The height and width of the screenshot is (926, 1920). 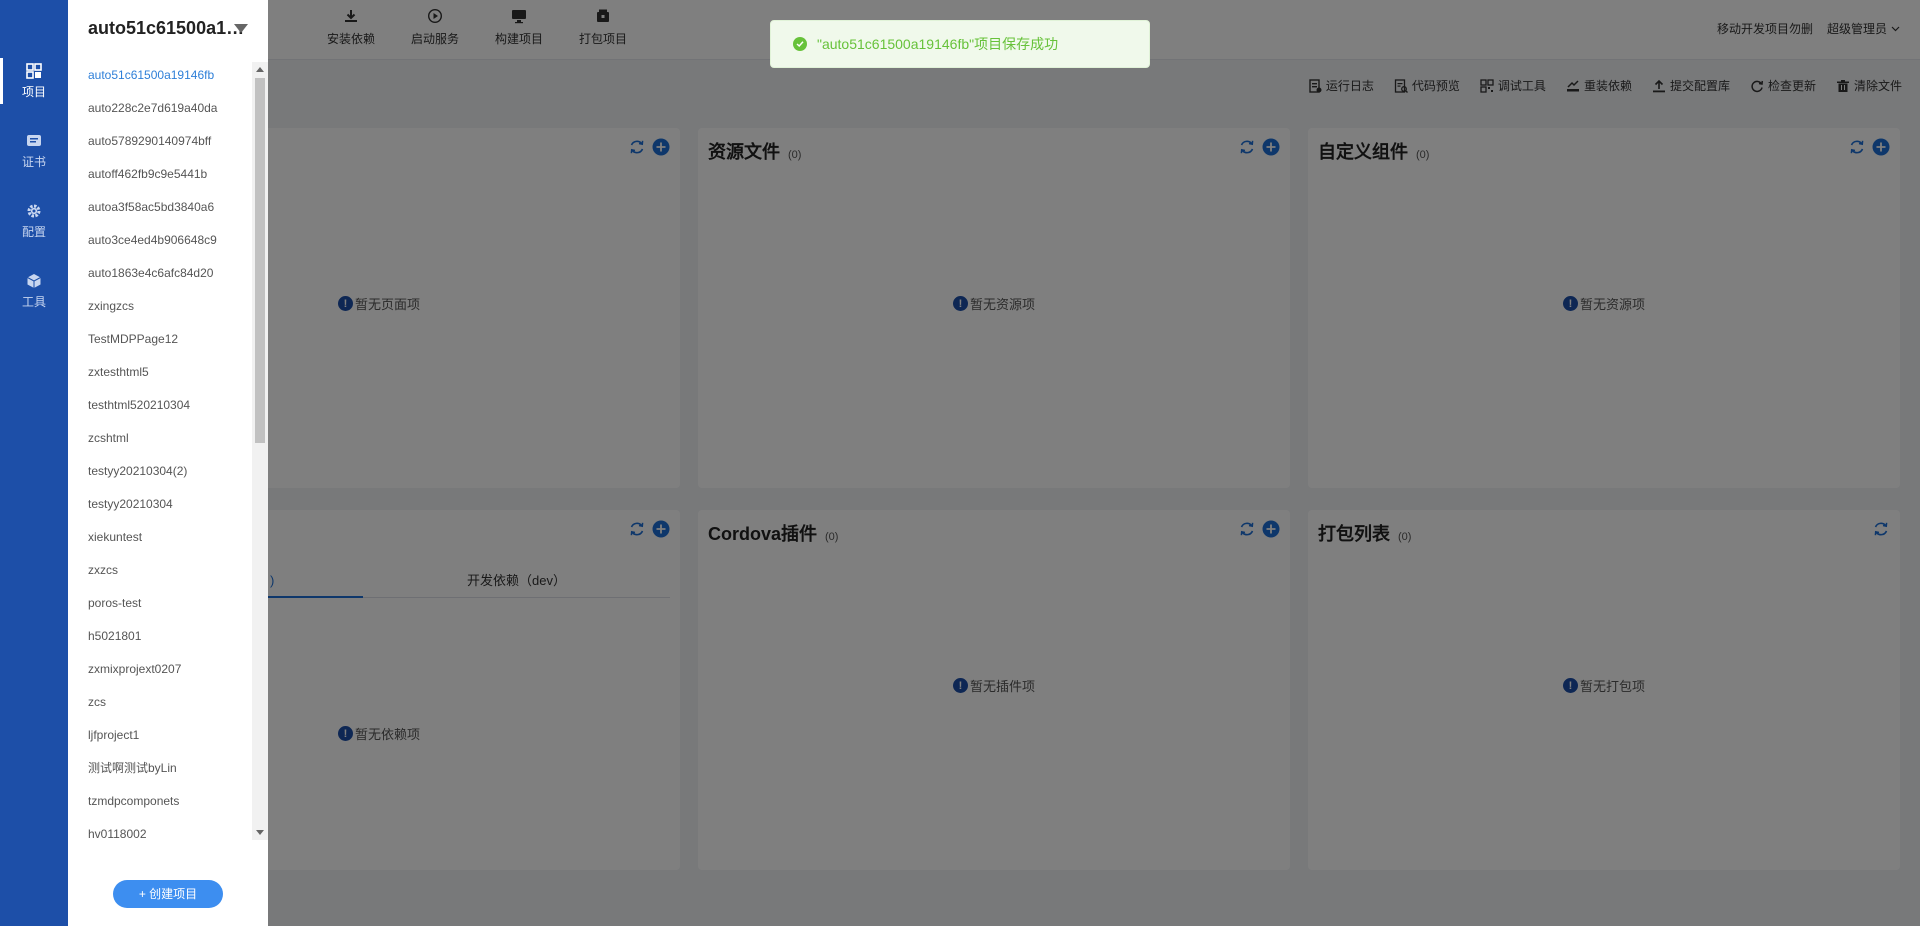 What do you see at coordinates (160, 111) in the screenshot?
I see `project-list-item: auto228c2e7d619a40da` at bounding box center [160, 111].